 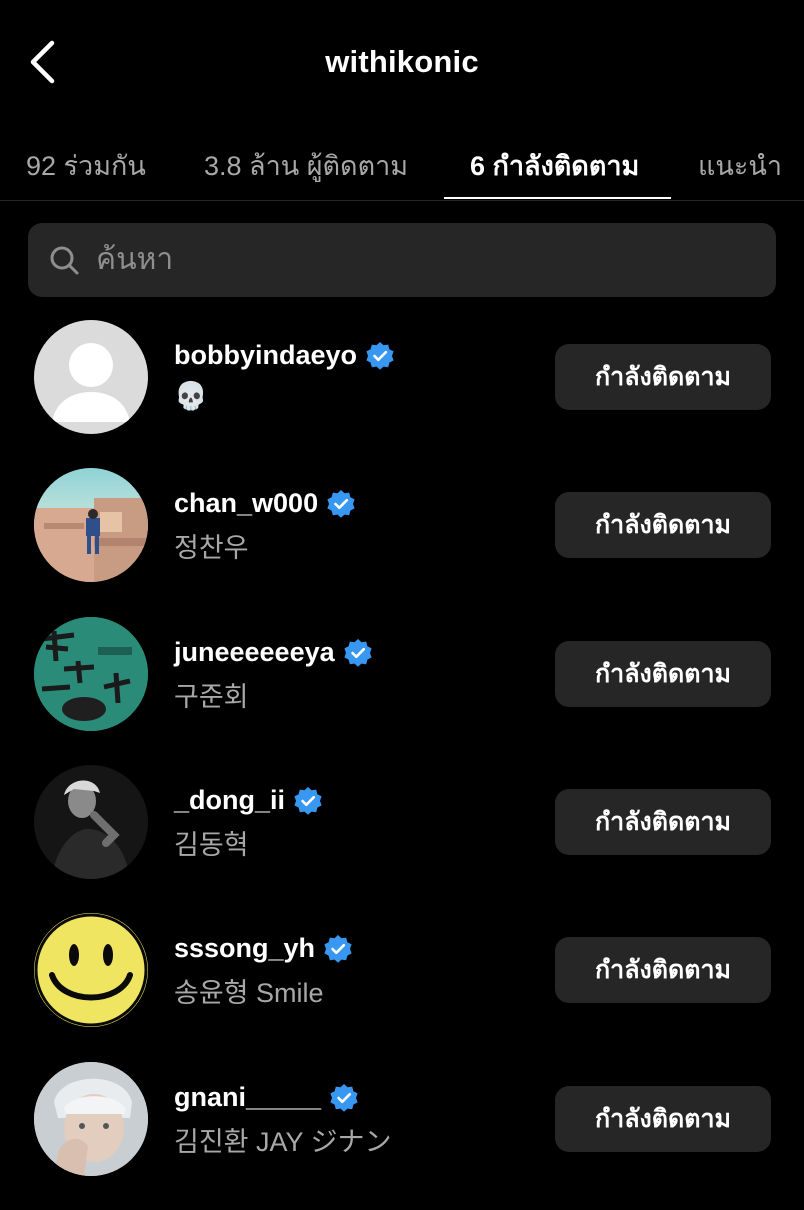 I want to click on username: juneeeeeeya, so click(x=254, y=652).